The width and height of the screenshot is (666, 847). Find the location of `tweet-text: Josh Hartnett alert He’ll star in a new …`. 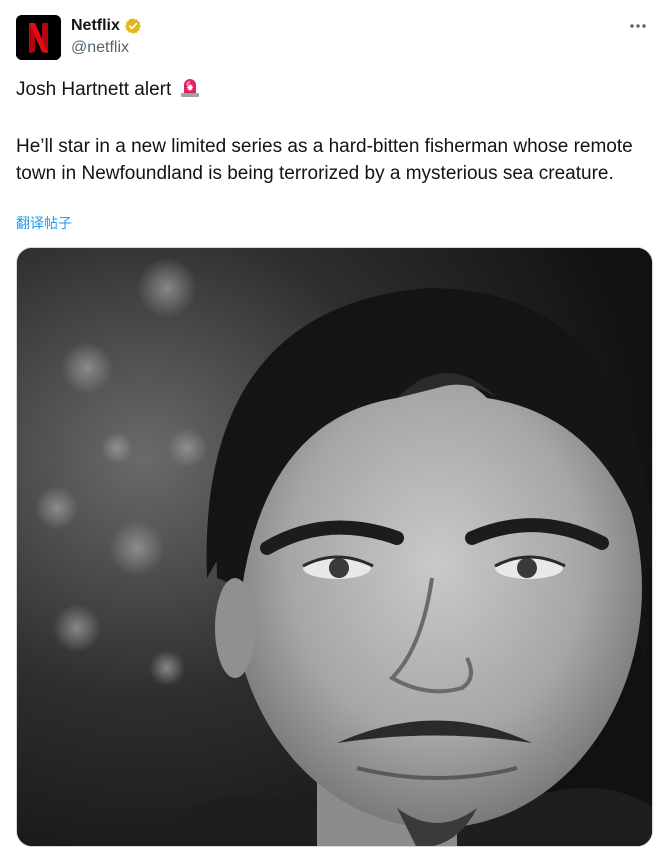

tweet-text: Josh Hartnett alert He’ll star in a new … is located at coordinates (331, 131).